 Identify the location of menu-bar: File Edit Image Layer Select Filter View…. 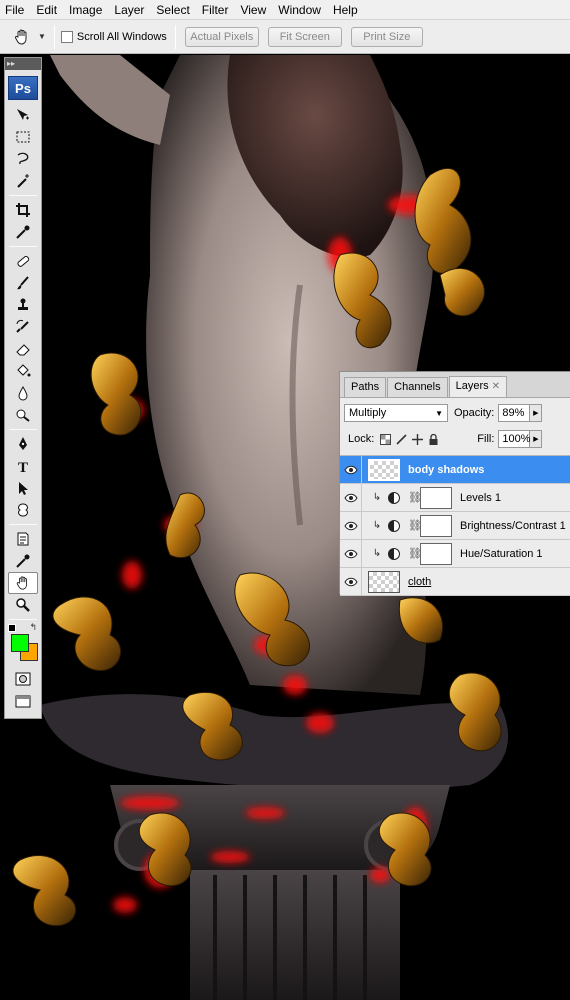
(285, 10).